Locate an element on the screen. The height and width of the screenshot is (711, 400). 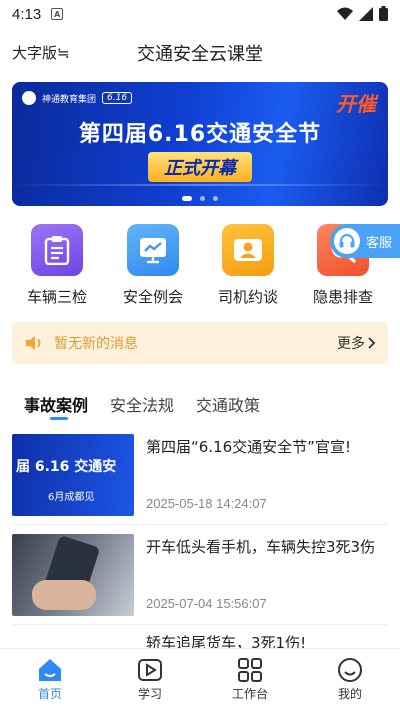
carousel-indicator is located at coordinates (200, 198).